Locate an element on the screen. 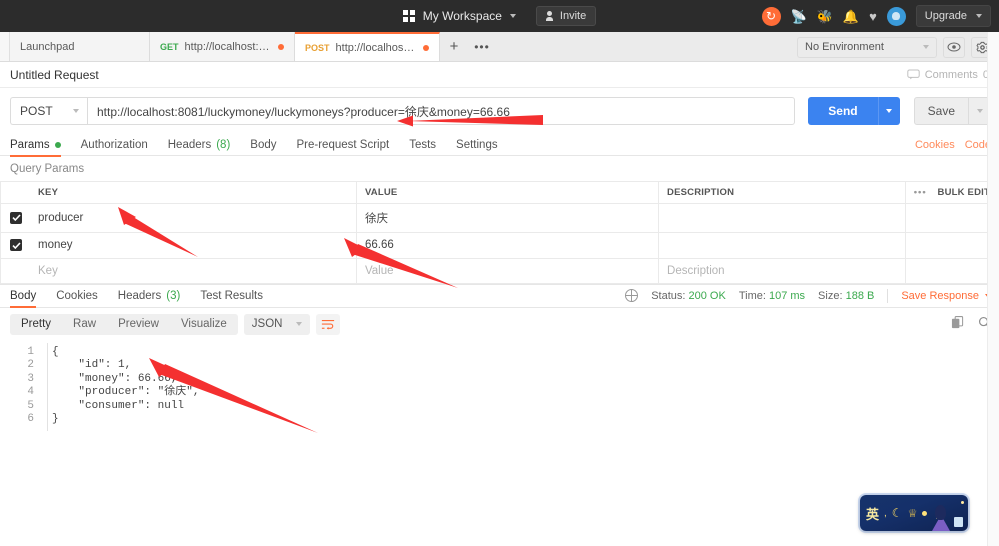  request-tabs-right-links: Cookies Code is located at coordinates (953, 145).